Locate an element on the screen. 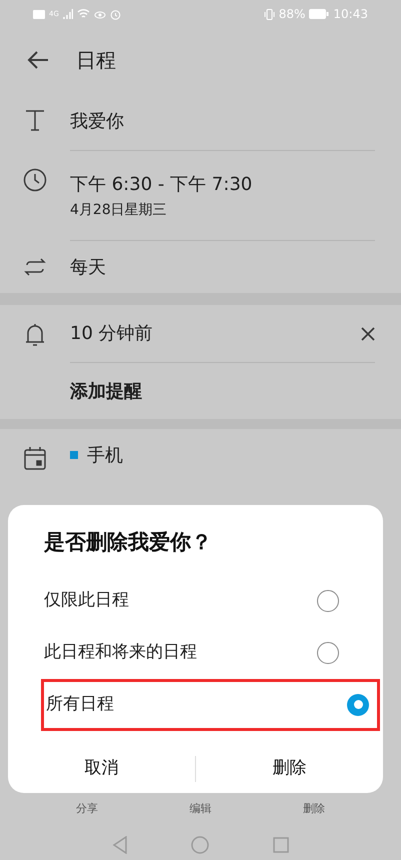 The width and height of the screenshot is (401, 860). close-button is located at coordinates (368, 333).